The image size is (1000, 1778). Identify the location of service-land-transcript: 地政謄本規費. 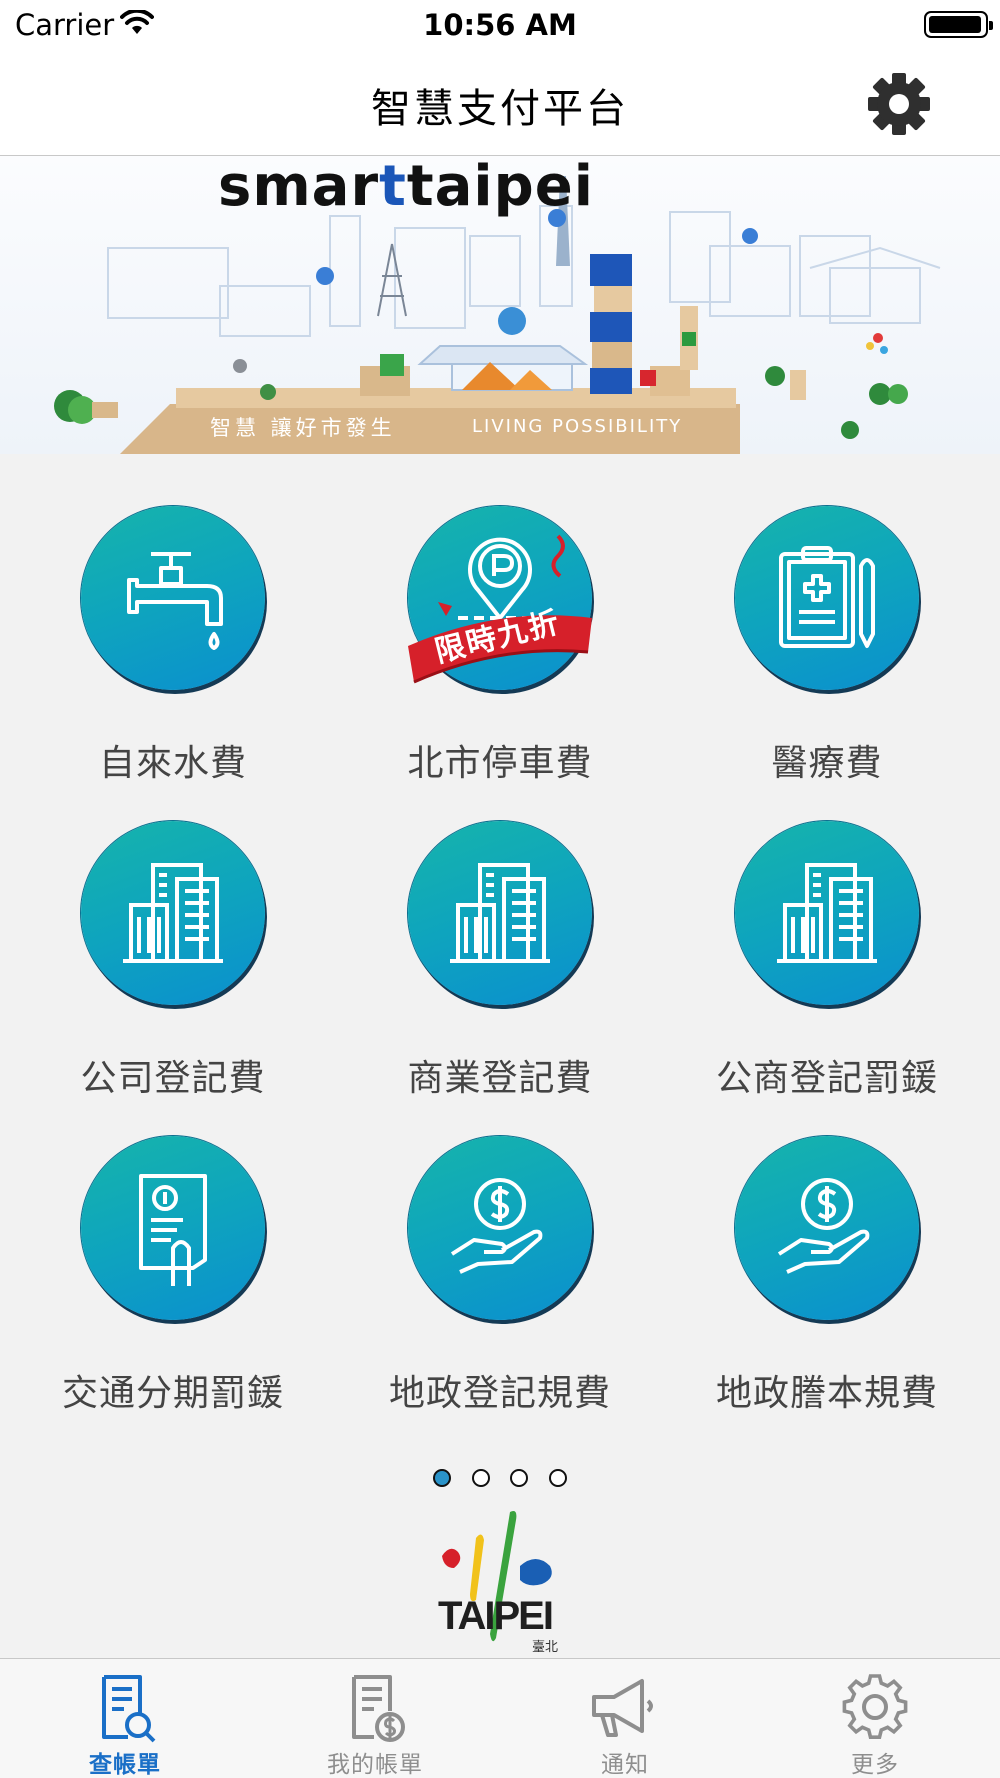
(812, 1286).